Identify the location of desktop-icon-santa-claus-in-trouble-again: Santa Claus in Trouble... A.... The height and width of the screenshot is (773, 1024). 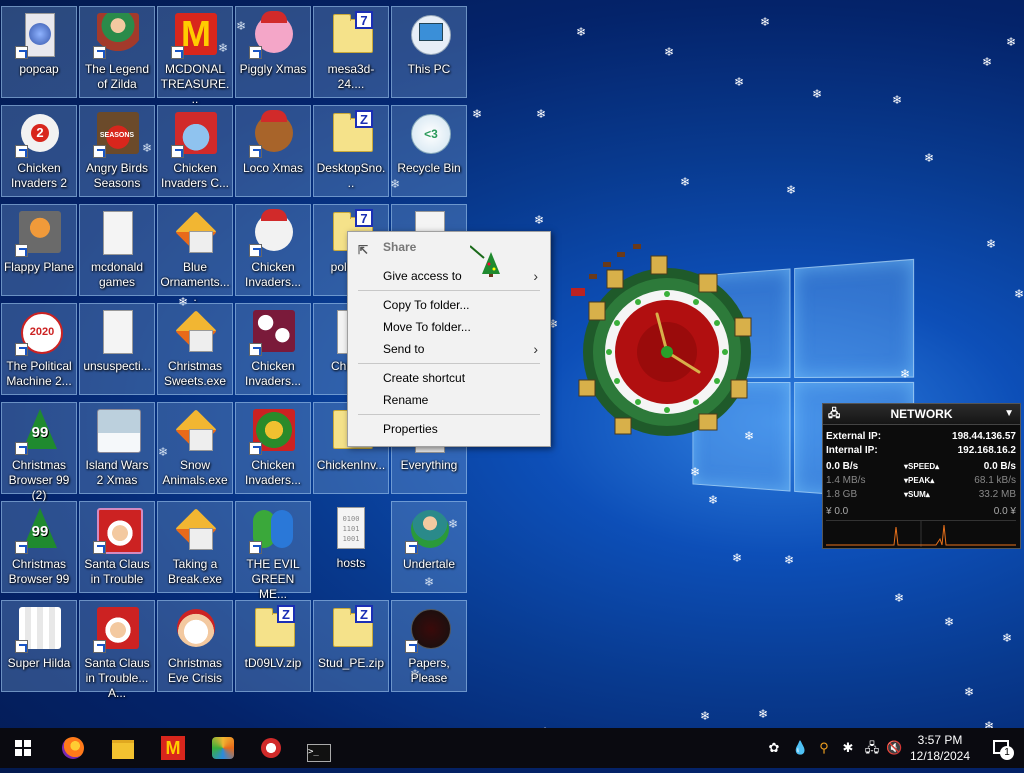
(117, 650).